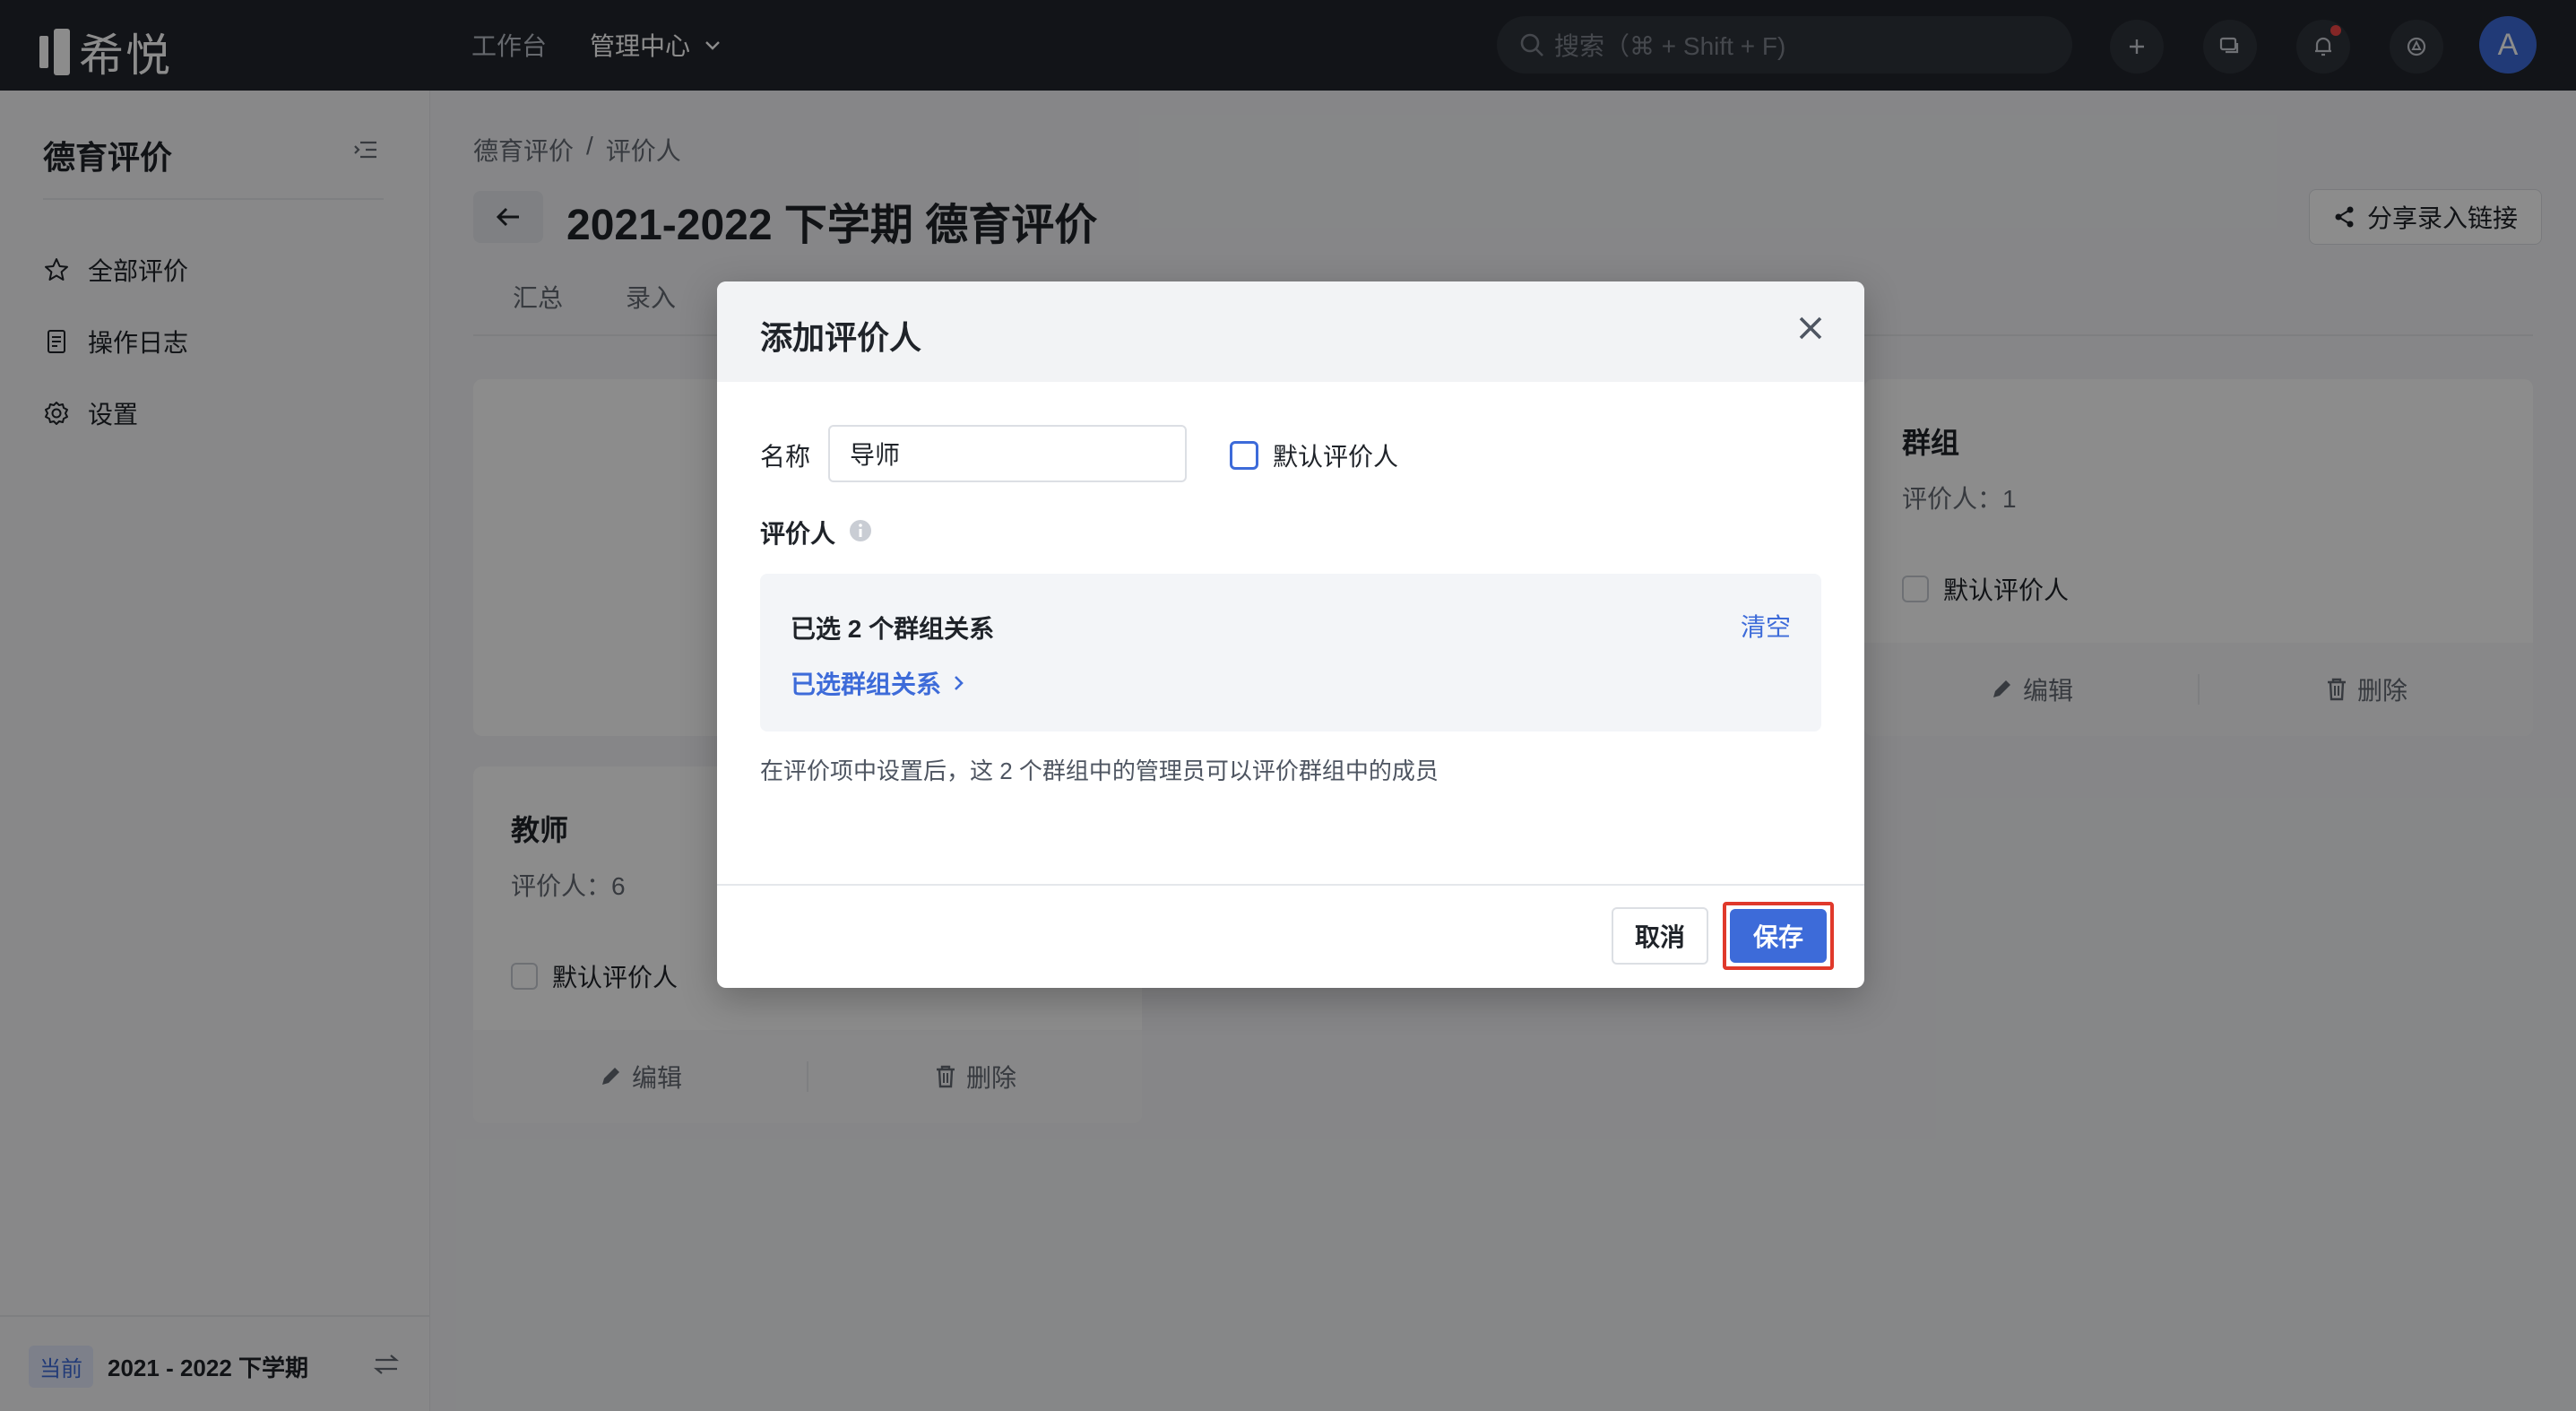 The width and height of the screenshot is (2576, 1411). Describe the element at coordinates (841, 337) in the screenshot. I see `dialog-title: 添加评价人` at that location.